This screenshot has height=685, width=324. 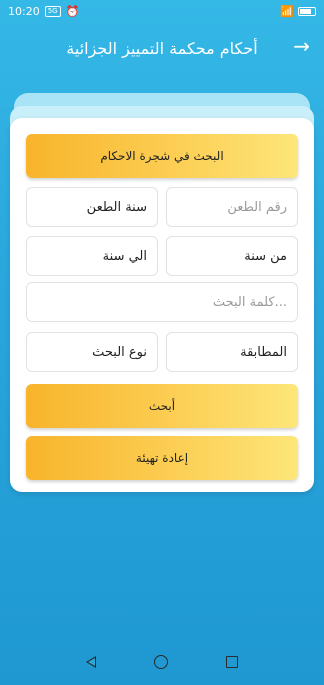 What do you see at coordinates (232, 207) in the screenshot?
I see `appeal-number-field: رقم الطعن` at bounding box center [232, 207].